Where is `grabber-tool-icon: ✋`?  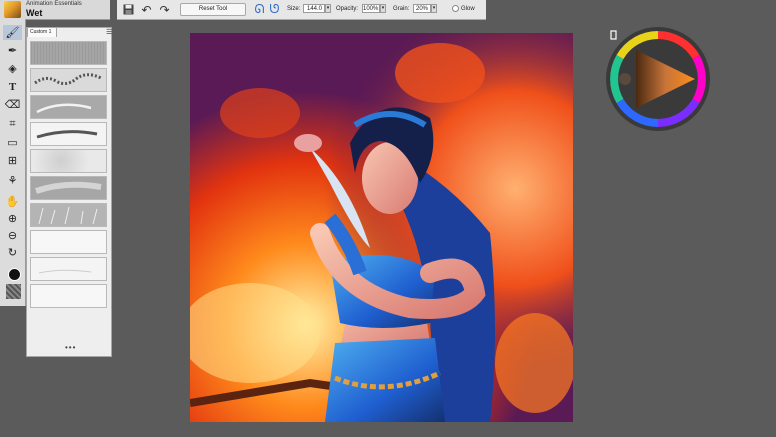 grabber-tool-icon: ✋ is located at coordinates (12, 201).